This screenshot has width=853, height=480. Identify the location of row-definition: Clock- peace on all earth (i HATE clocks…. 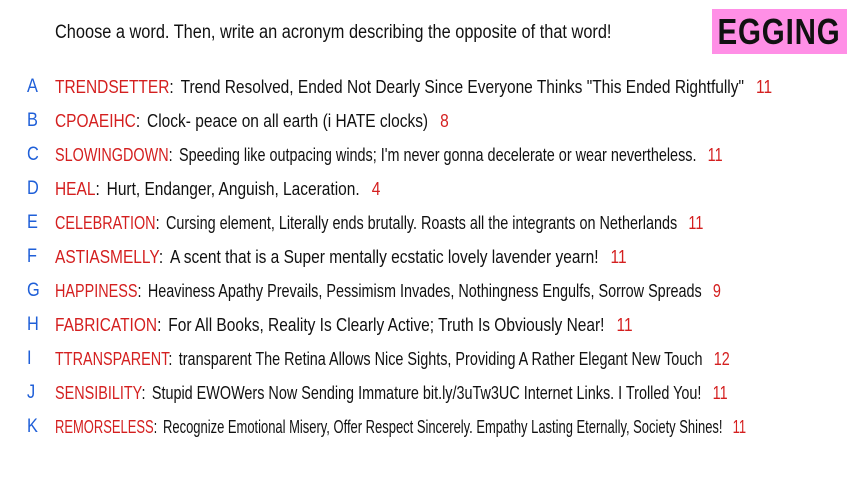
(288, 120).